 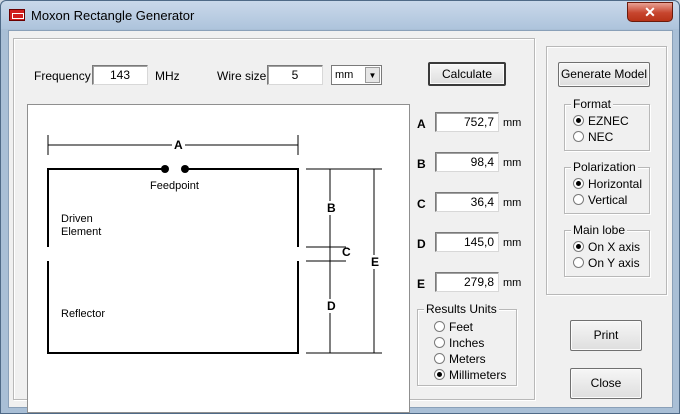 I want to click on radio-horizontal-circle, so click(x=578, y=183).